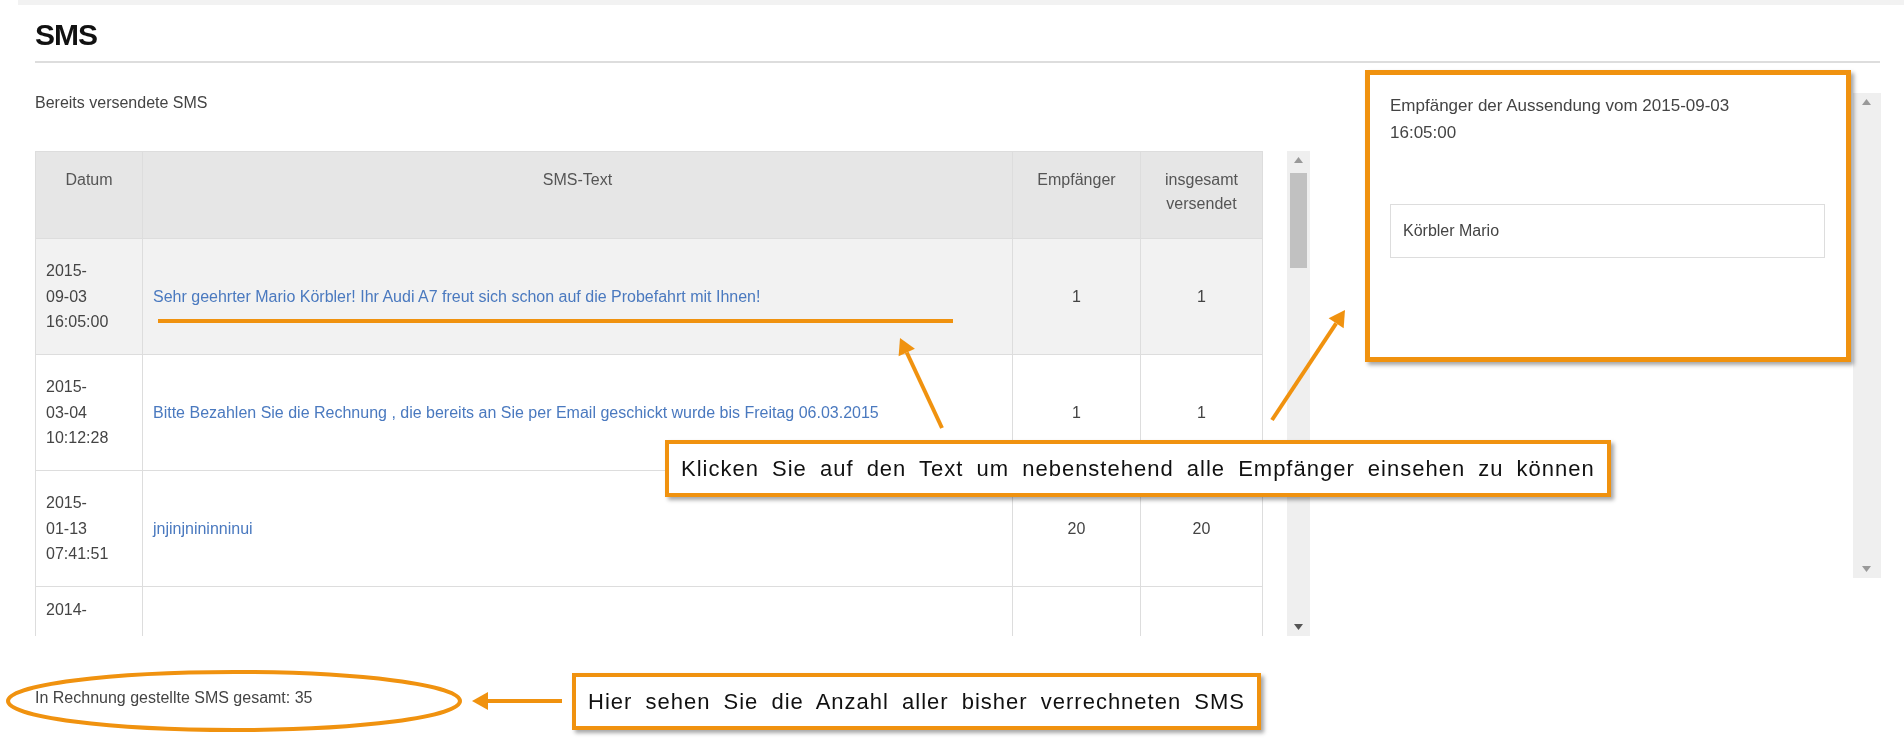  What do you see at coordinates (1560, 120) in the screenshot?
I see `panel-title: Empfänger der Aussendung vom 2015-09-03 16:05:00` at bounding box center [1560, 120].